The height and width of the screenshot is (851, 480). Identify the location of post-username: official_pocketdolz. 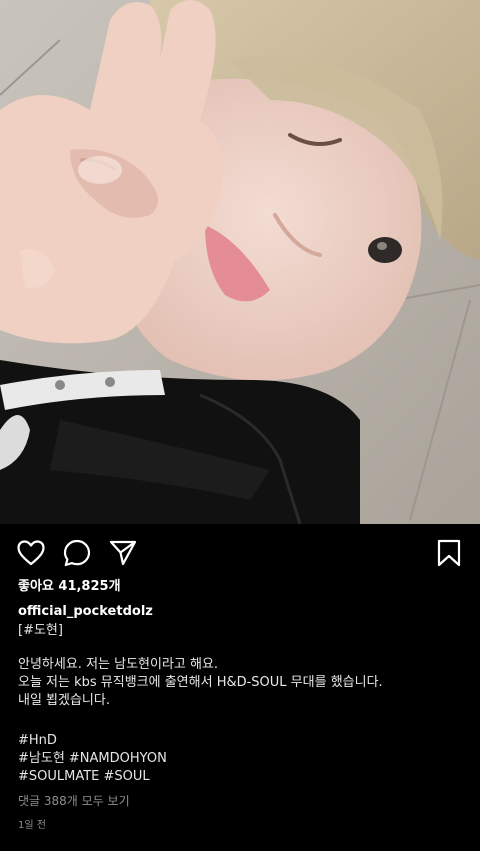
(240, 612).